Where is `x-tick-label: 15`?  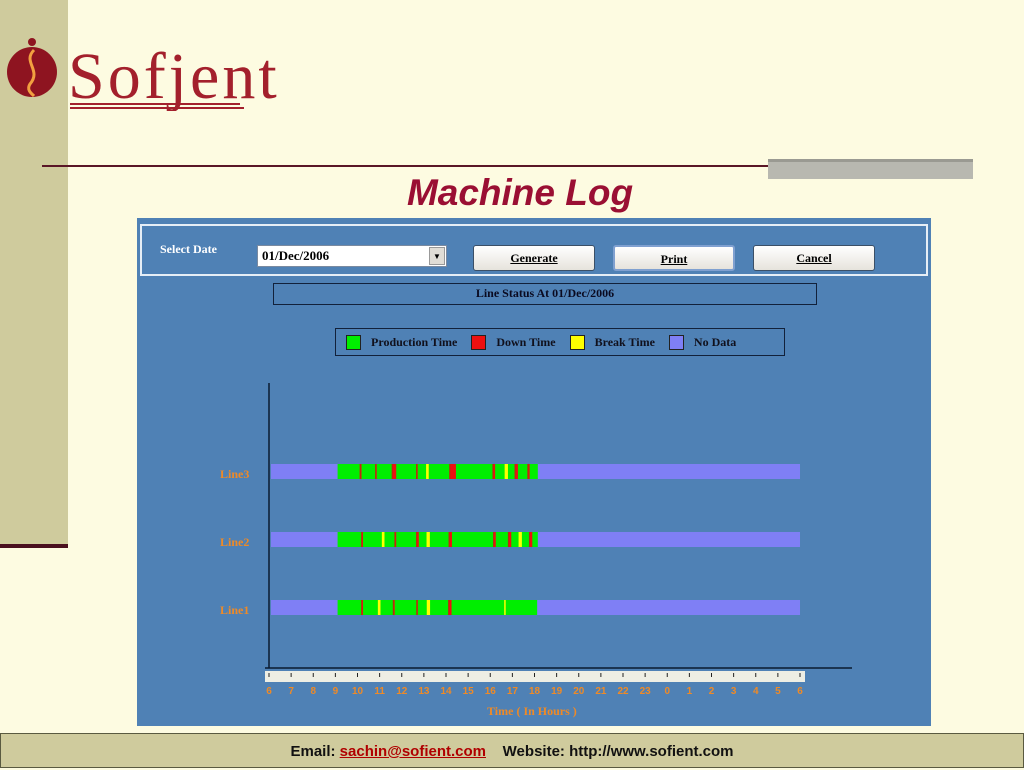 x-tick-label: 15 is located at coordinates (468, 691).